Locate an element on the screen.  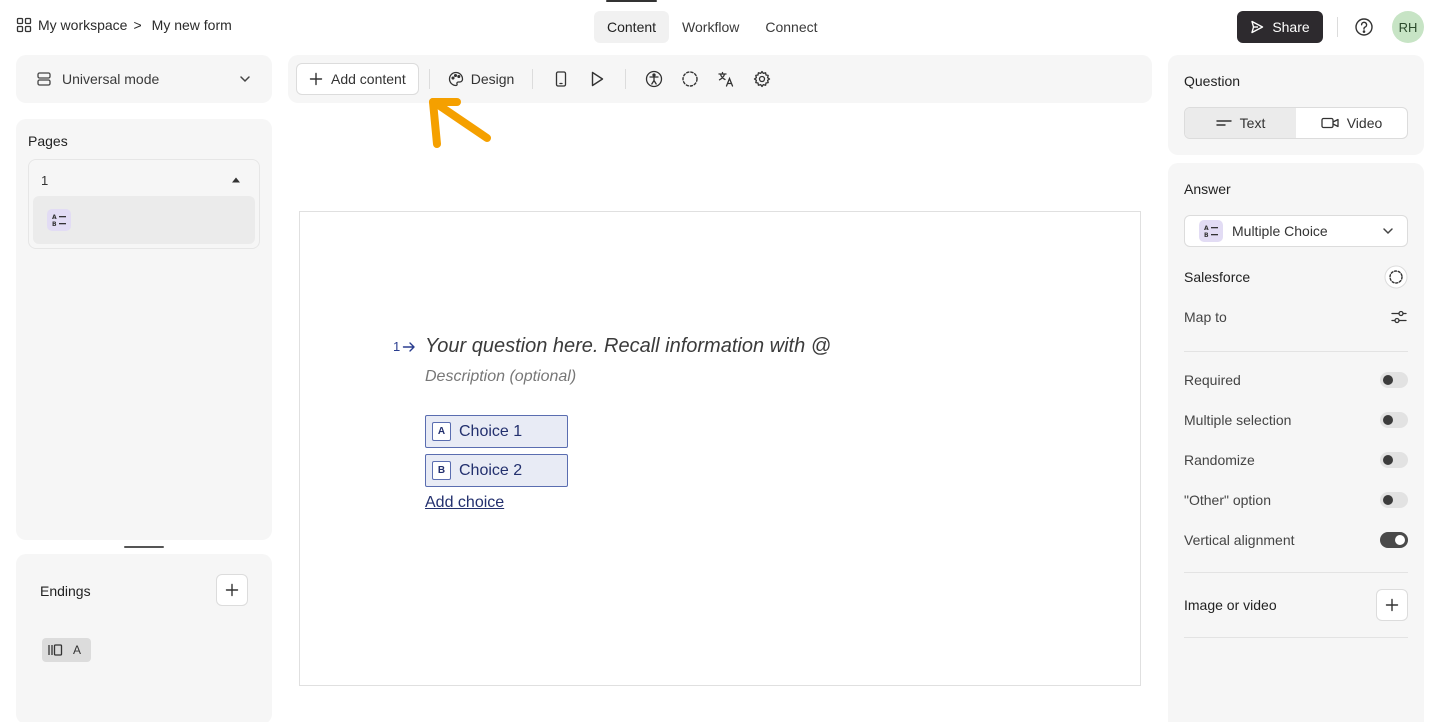
choice-key: A is located at coordinates (441, 431).